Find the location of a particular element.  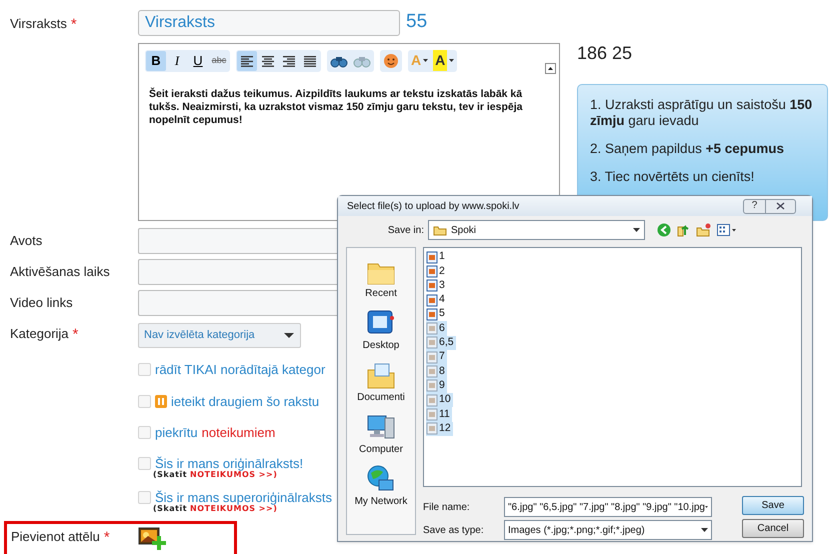

file-item: 3 is located at coordinates (436, 285).